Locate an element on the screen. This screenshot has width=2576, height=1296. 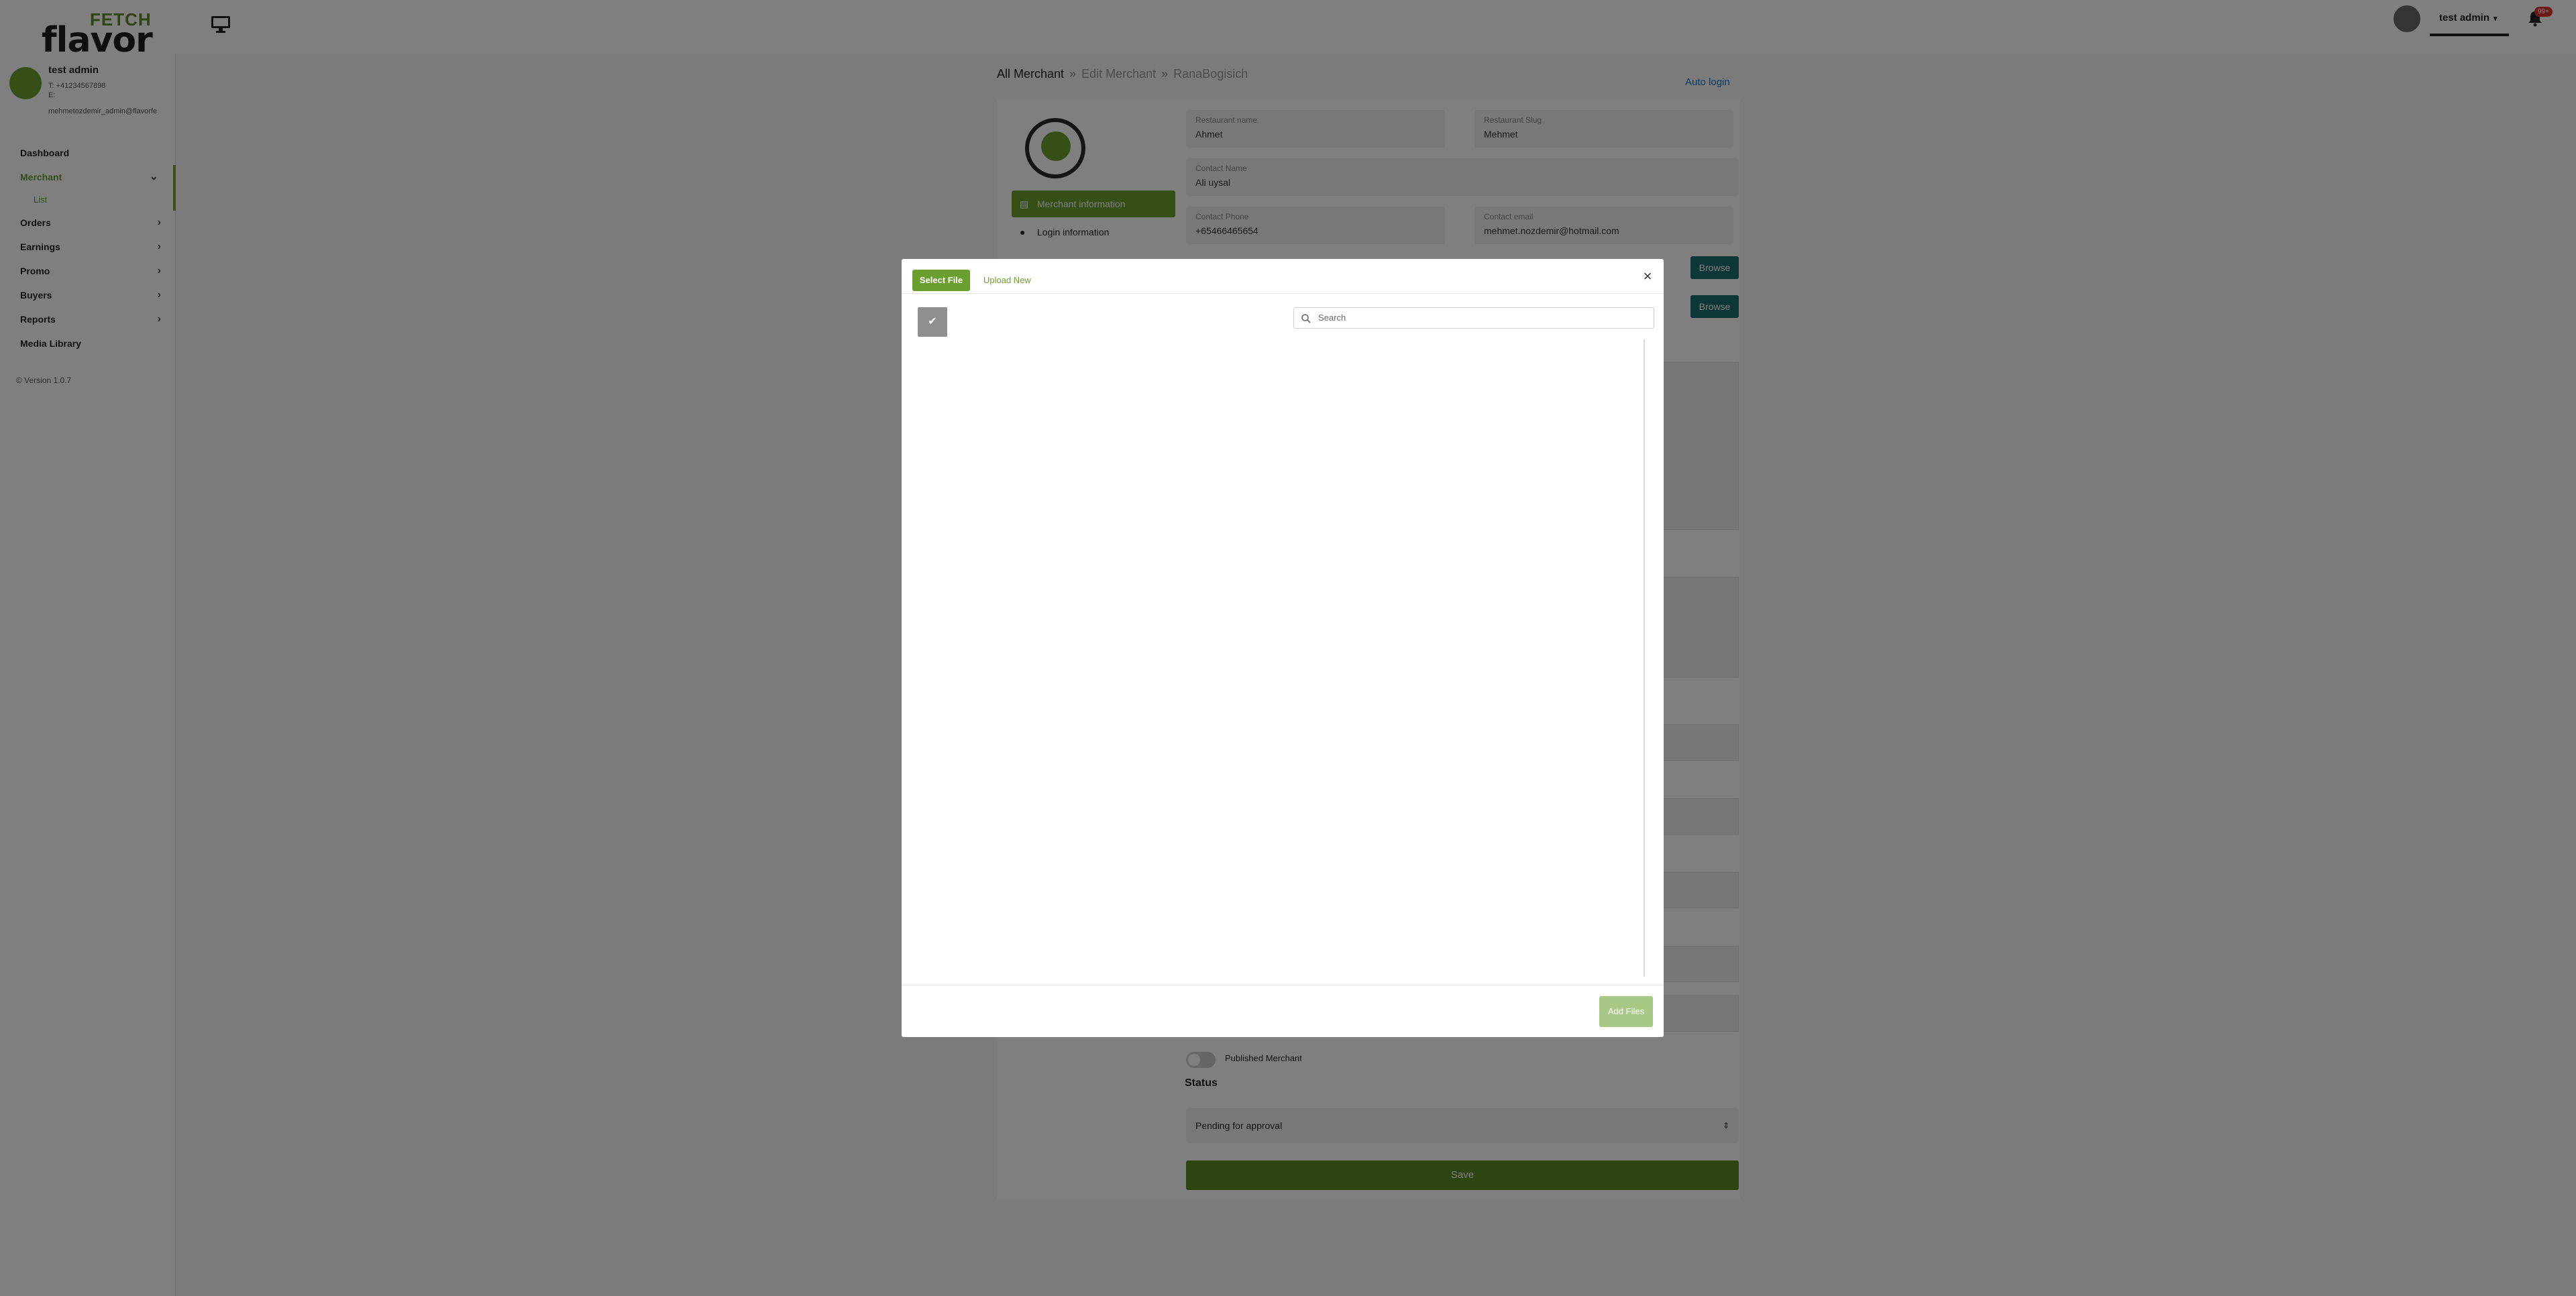
add-files-button: Add Files is located at coordinates (1626, 1011).